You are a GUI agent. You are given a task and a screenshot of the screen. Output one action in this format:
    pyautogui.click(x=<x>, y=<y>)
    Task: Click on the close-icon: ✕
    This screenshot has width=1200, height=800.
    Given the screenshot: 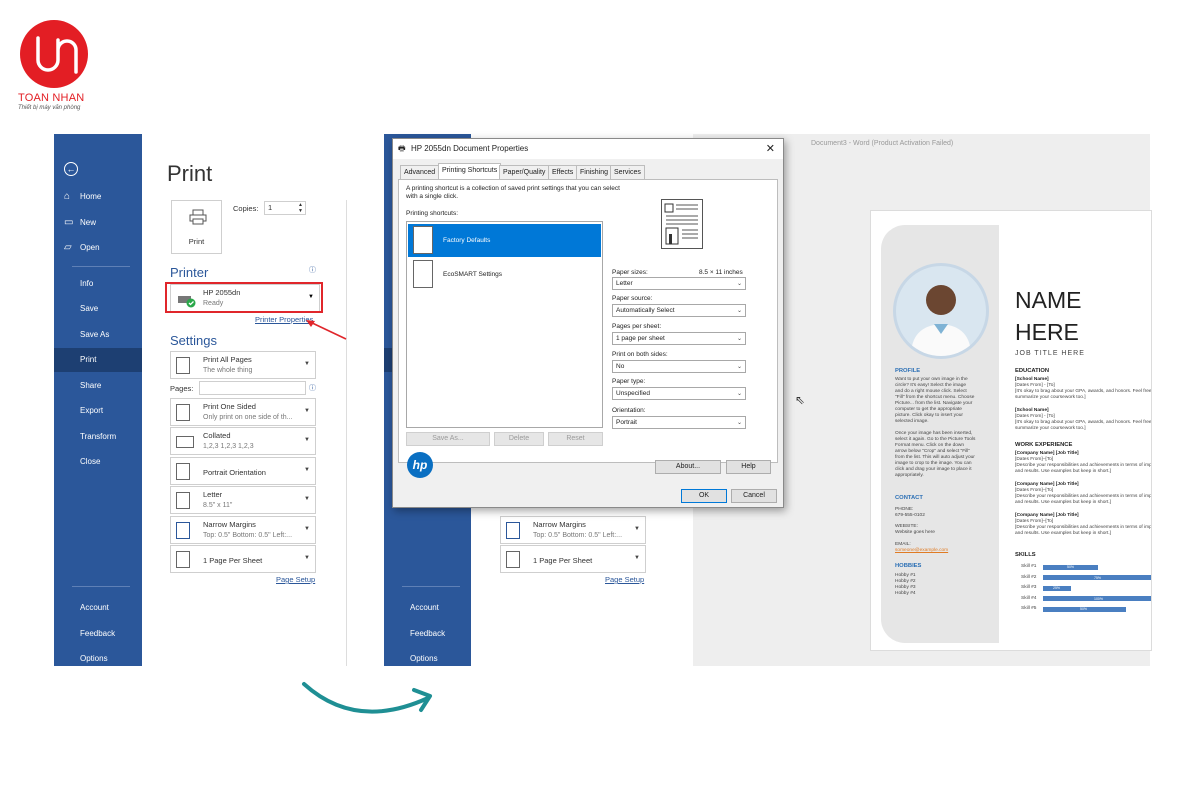 What is the action you would take?
    pyautogui.click(x=770, y=149)
    